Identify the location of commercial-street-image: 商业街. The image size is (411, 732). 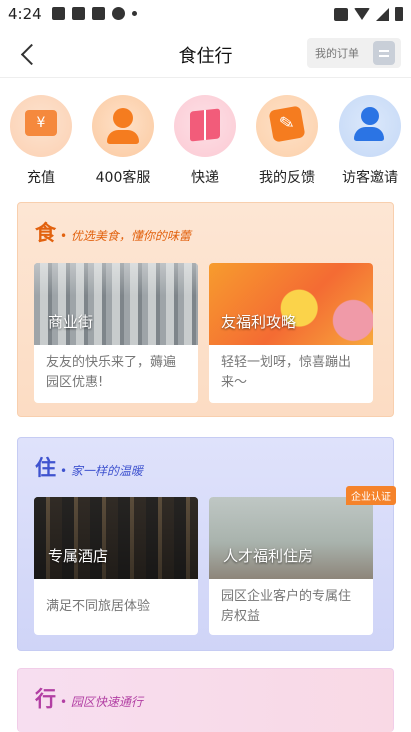
(116, 304).